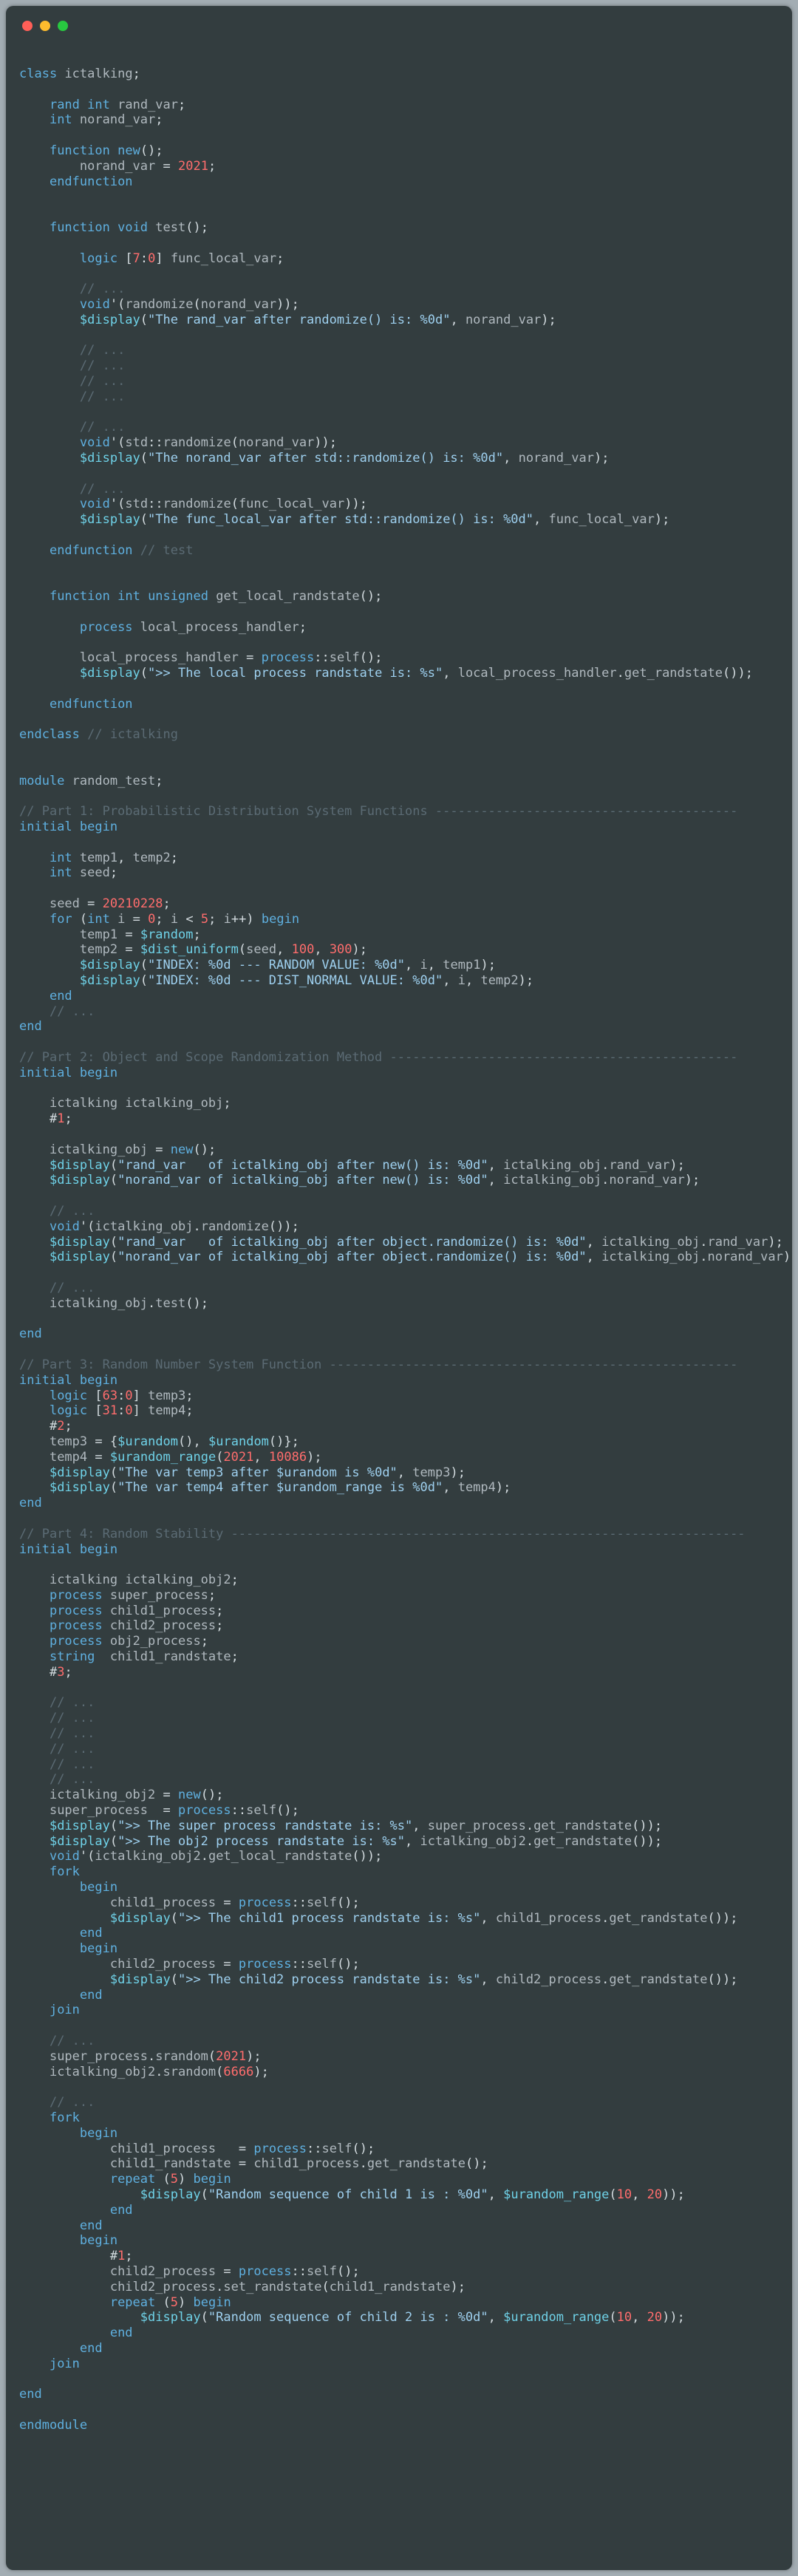  Describe the element at coordinates (231, 658) in the screenshot. I see `code-line: local_process_handler = process::self();` at that location.